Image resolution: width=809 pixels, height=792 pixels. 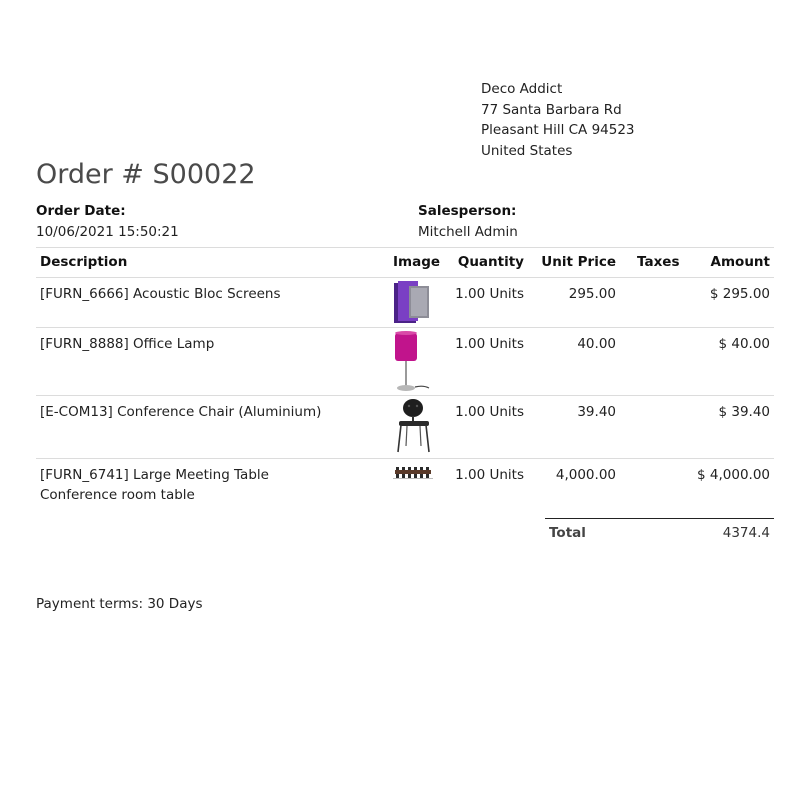 I want to click on header-taxes: Taxes, so click(x=658, y=262).